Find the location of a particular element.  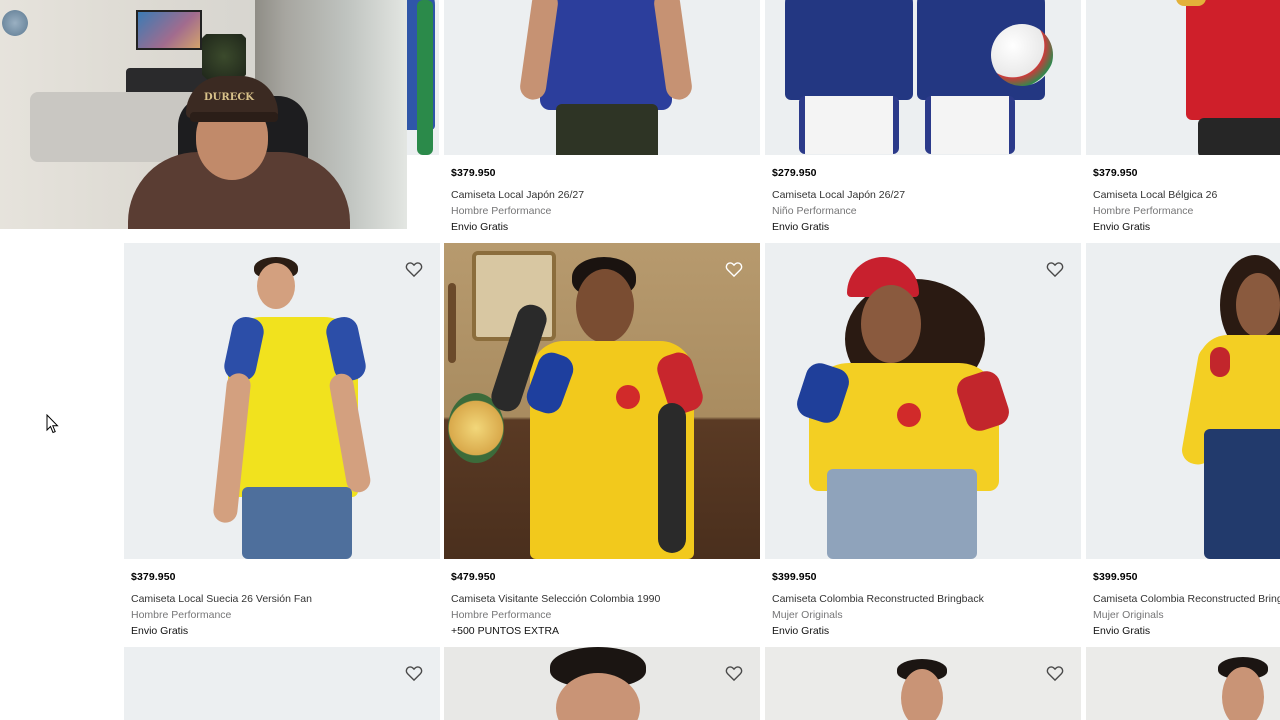

trim-shape is located at coordinates (425, 77).